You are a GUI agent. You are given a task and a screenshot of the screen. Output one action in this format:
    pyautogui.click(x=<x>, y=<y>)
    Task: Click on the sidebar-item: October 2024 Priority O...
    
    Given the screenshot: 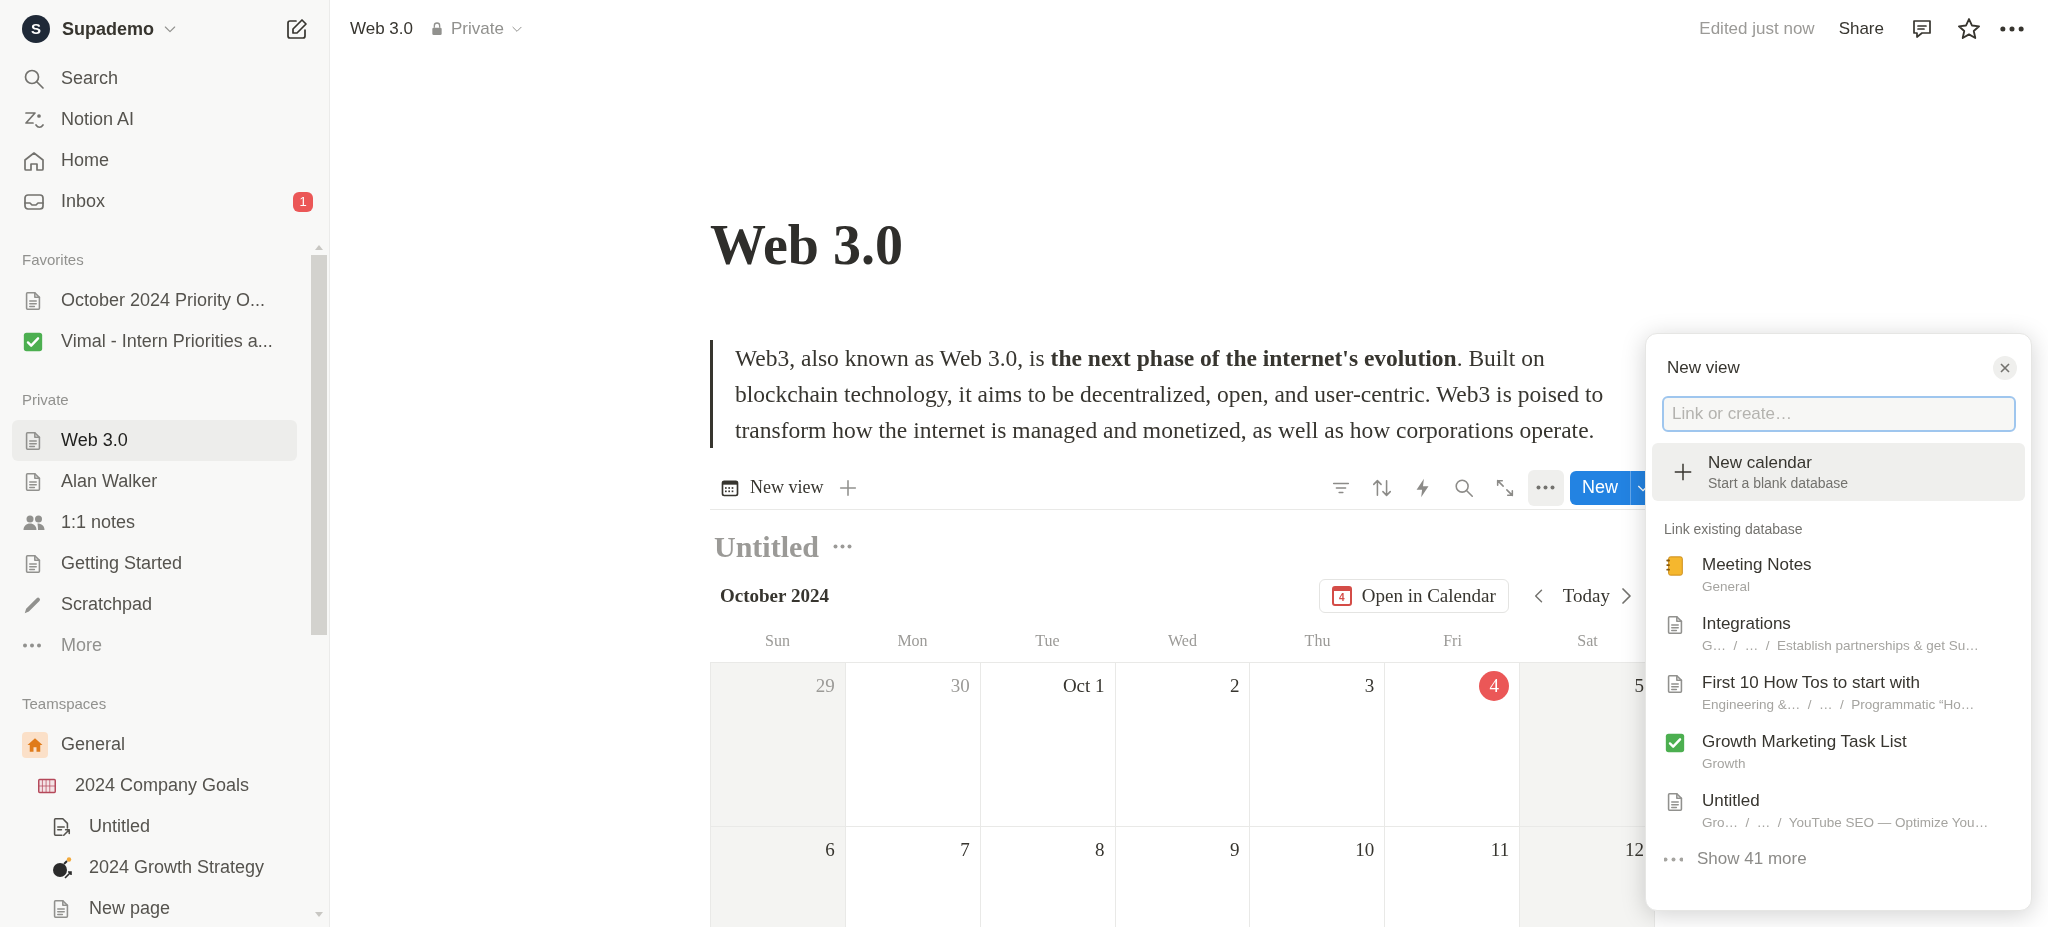 What is the action you would take?
    pyautogui.click(x=154, y=300)
    